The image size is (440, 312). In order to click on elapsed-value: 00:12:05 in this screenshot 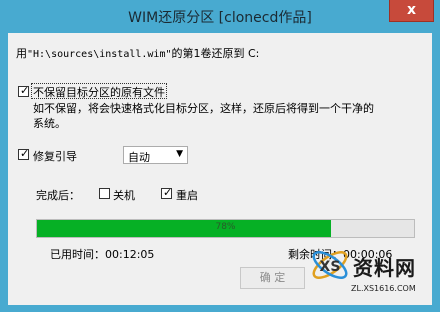, I will do `click(130, 254)`.